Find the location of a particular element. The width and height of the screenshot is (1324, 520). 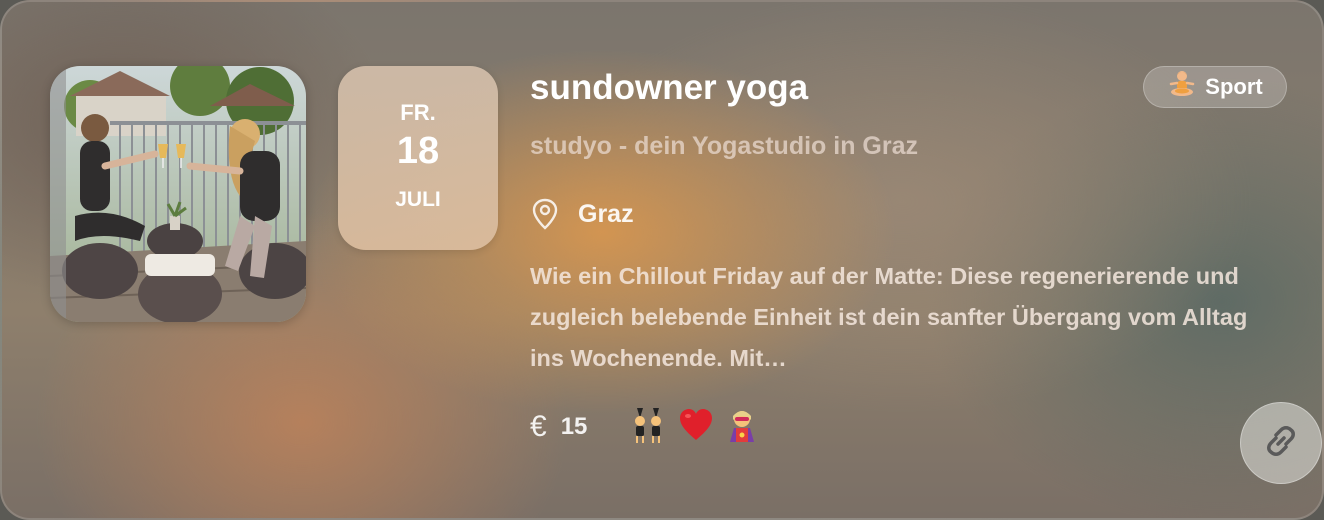

date-weekday: FR. is located at coordinates (418, 112).